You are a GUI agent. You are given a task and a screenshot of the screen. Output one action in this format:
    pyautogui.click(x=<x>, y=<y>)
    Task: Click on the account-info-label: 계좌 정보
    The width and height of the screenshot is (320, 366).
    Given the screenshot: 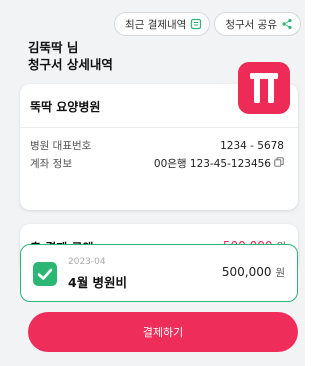 What is the action you would take?
    pyautogui.click(x=51, y=164)
    